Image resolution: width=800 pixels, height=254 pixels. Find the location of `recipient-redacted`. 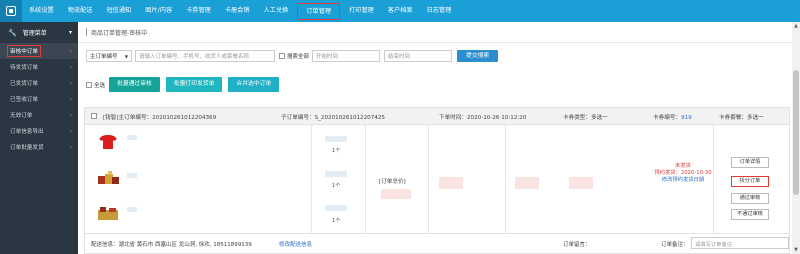

recipient-redacted is located at coordinates (451, 183).